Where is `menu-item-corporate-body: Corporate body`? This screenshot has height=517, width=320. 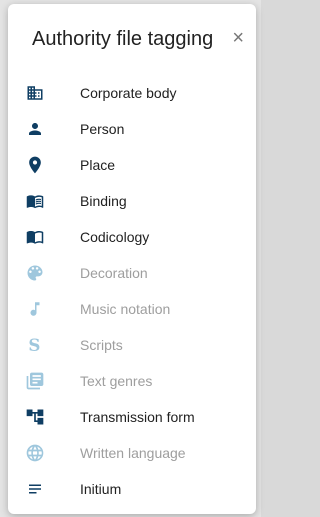 menu-item-corporate-body: Corporate body is located at coordinates (135, 93).